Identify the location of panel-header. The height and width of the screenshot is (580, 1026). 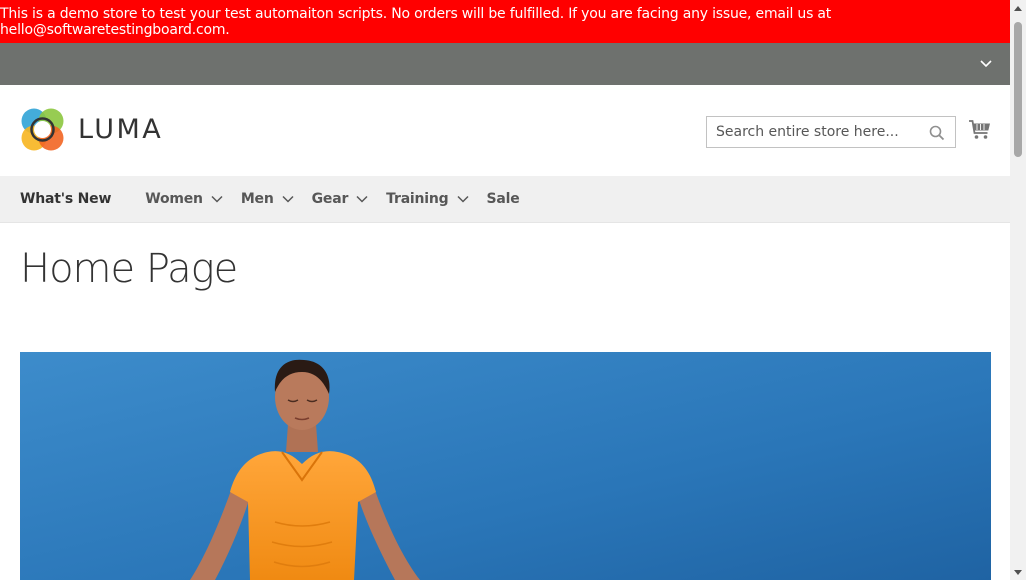
(505, 64).